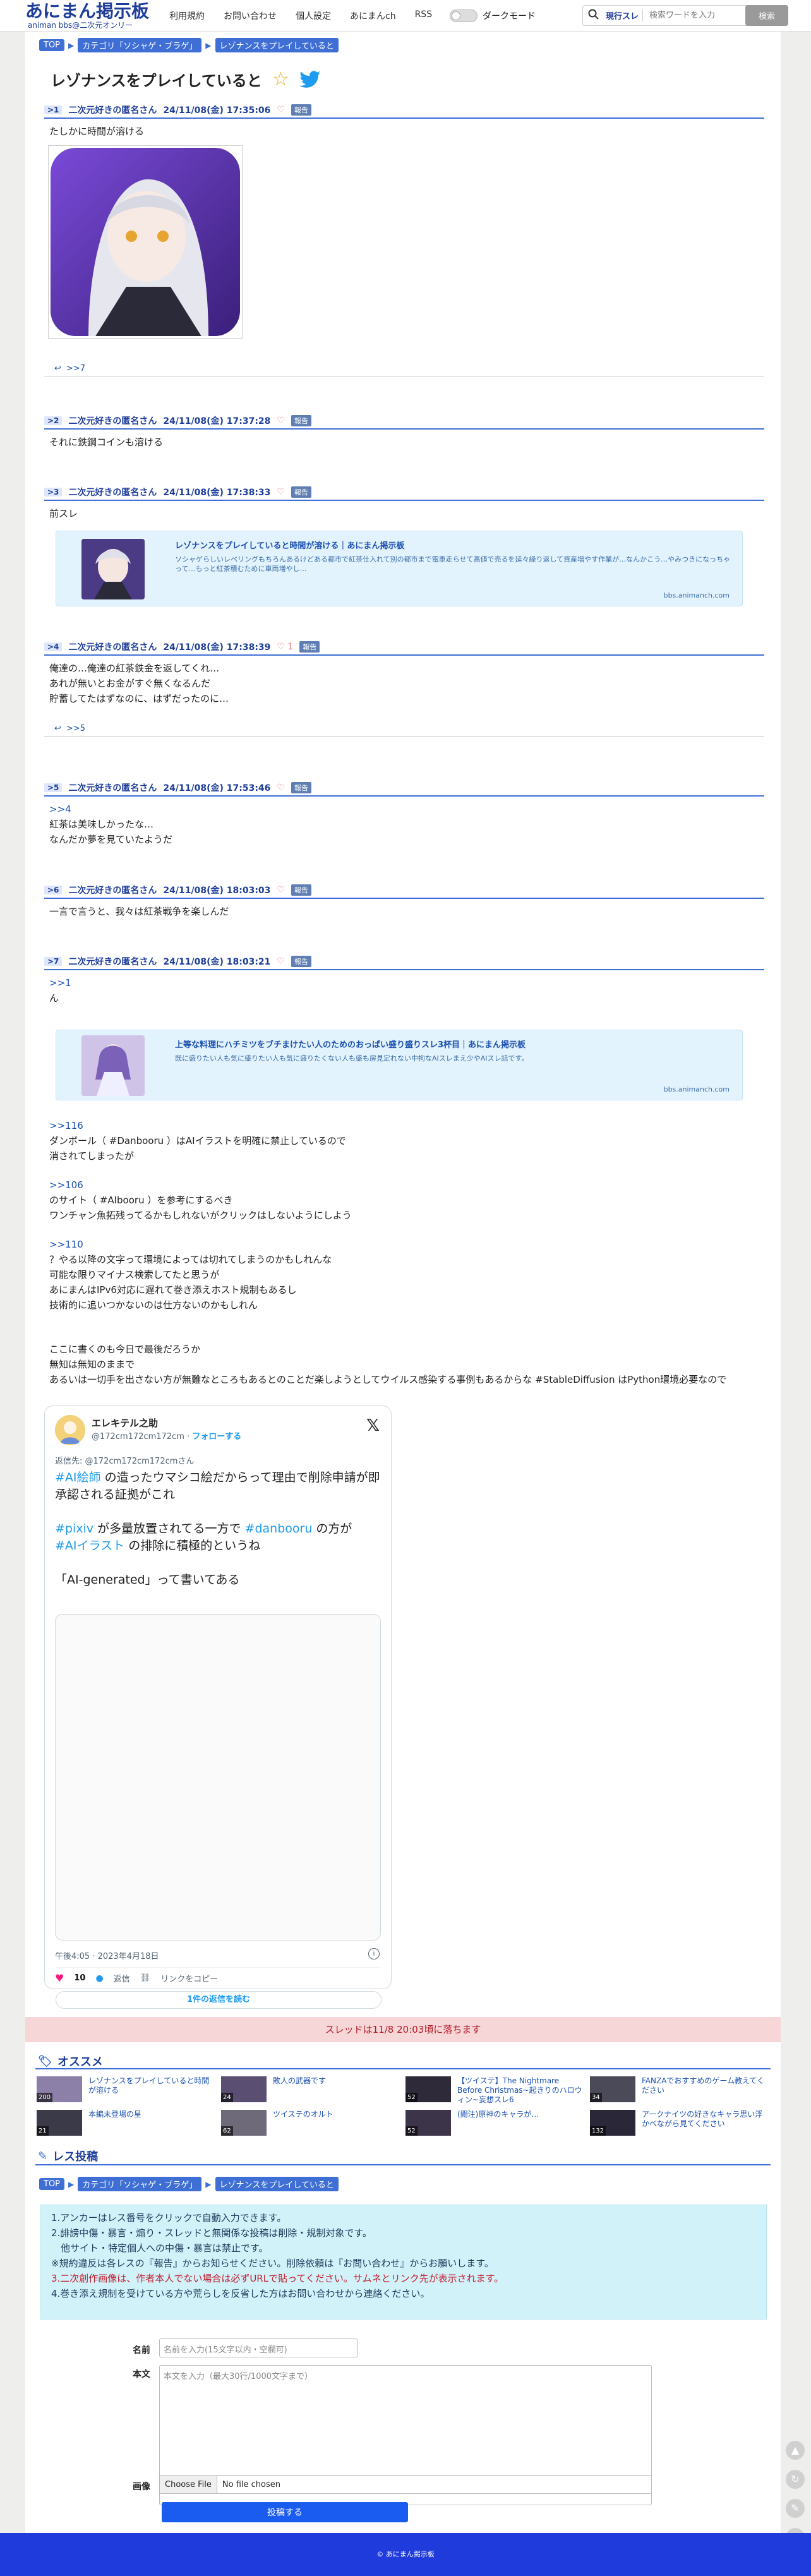 This screenshot has width=811, height=2576. What do you see at coordinates (310, 79) in the screenshot?
I see `twitter-icon` at bounding box center [310, 79].